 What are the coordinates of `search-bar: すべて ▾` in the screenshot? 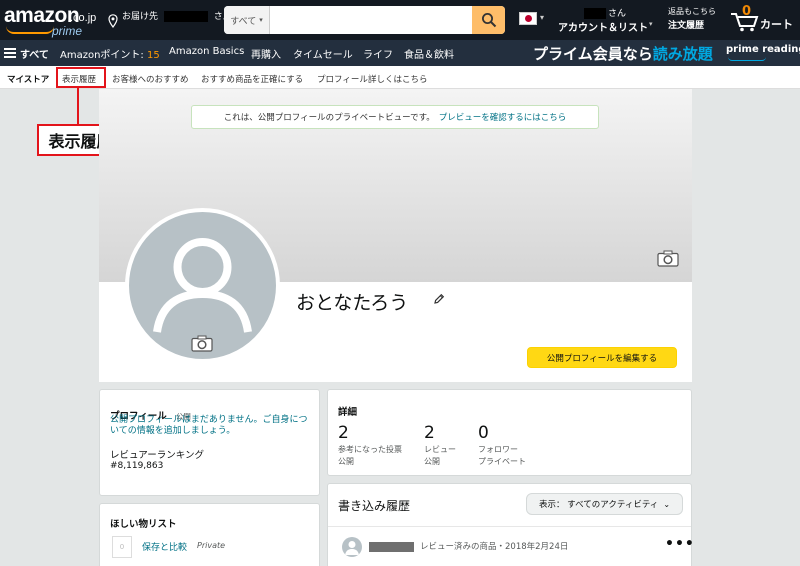 It's located at (364, 20).